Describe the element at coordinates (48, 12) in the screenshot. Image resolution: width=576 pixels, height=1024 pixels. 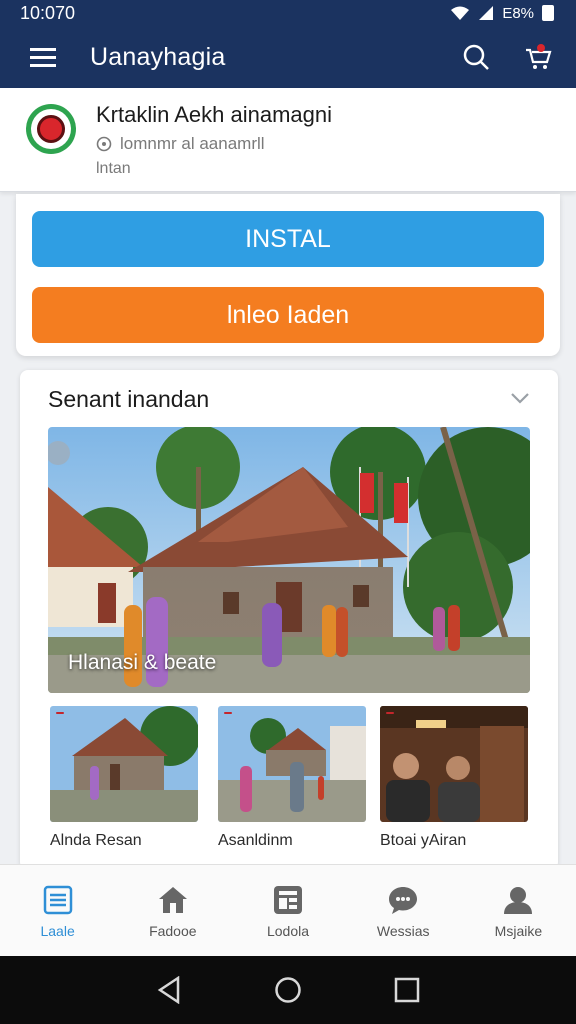
I see `status-time: 10:070` at that location.